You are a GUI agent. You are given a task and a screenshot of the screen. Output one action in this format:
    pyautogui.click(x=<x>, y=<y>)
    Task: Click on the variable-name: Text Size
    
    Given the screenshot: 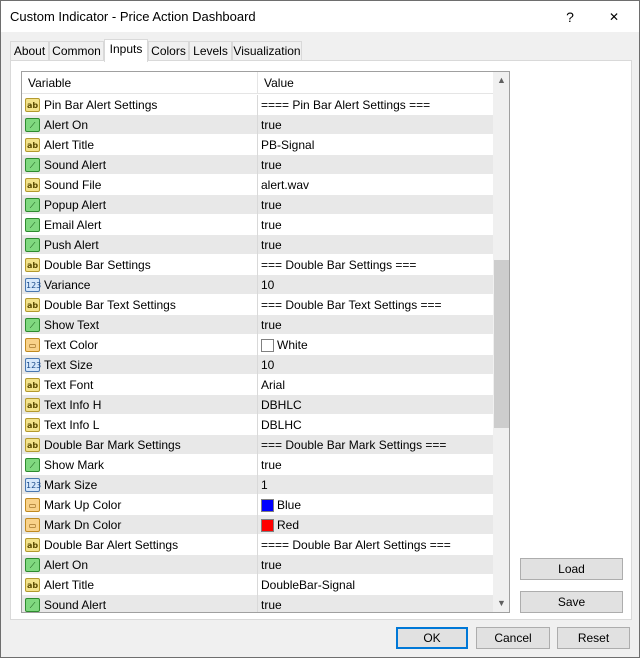 What is the action you would take?
    pyautogui.click(x=68, y=365)
    